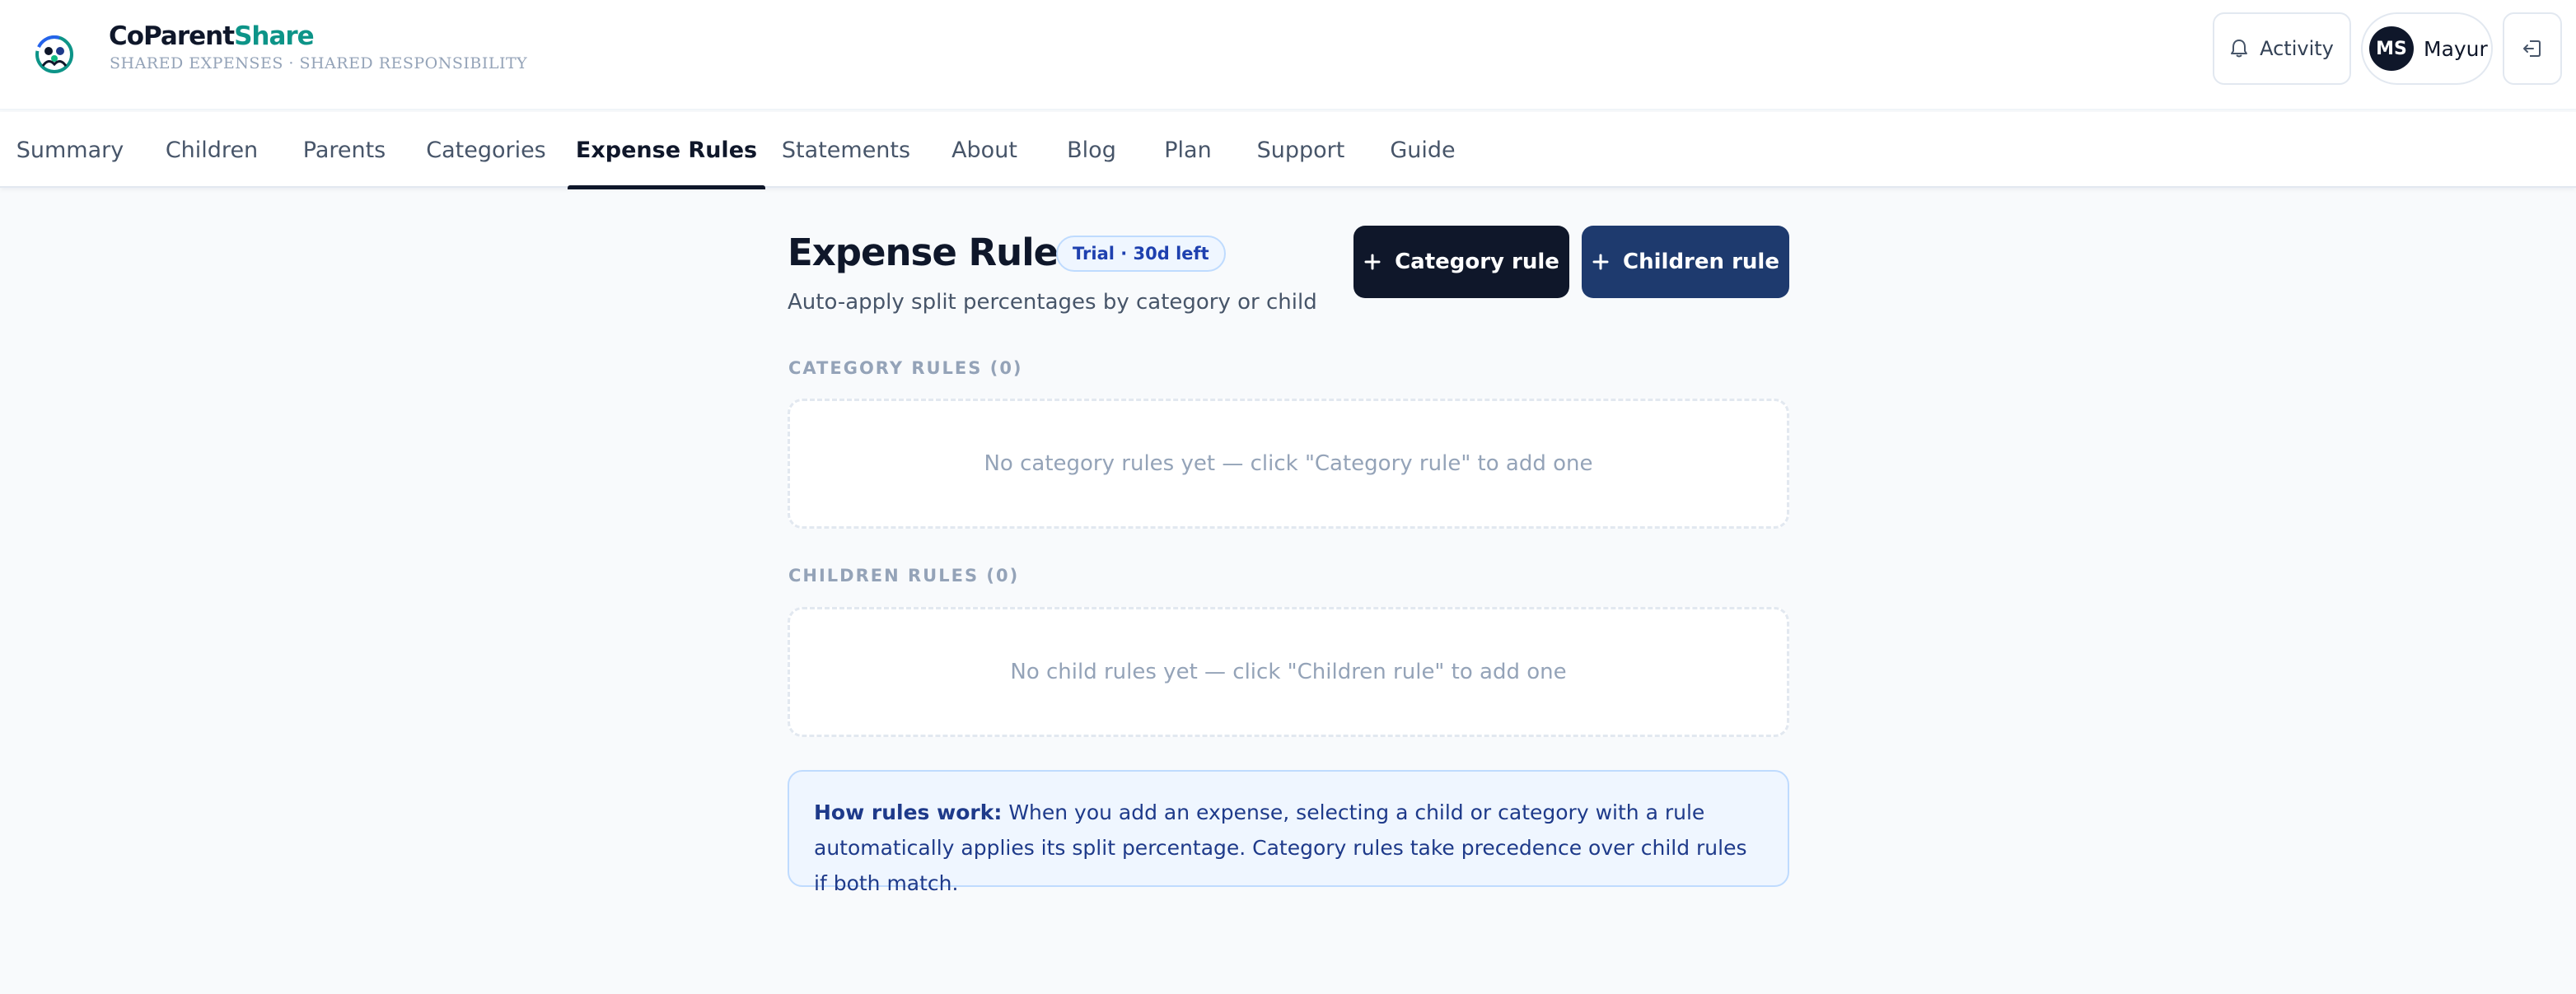 The image size is (2576, 994). Describe the element at coordinates (1188, 150) in the screenshot. I see `tab-plan: Plan` at that location.